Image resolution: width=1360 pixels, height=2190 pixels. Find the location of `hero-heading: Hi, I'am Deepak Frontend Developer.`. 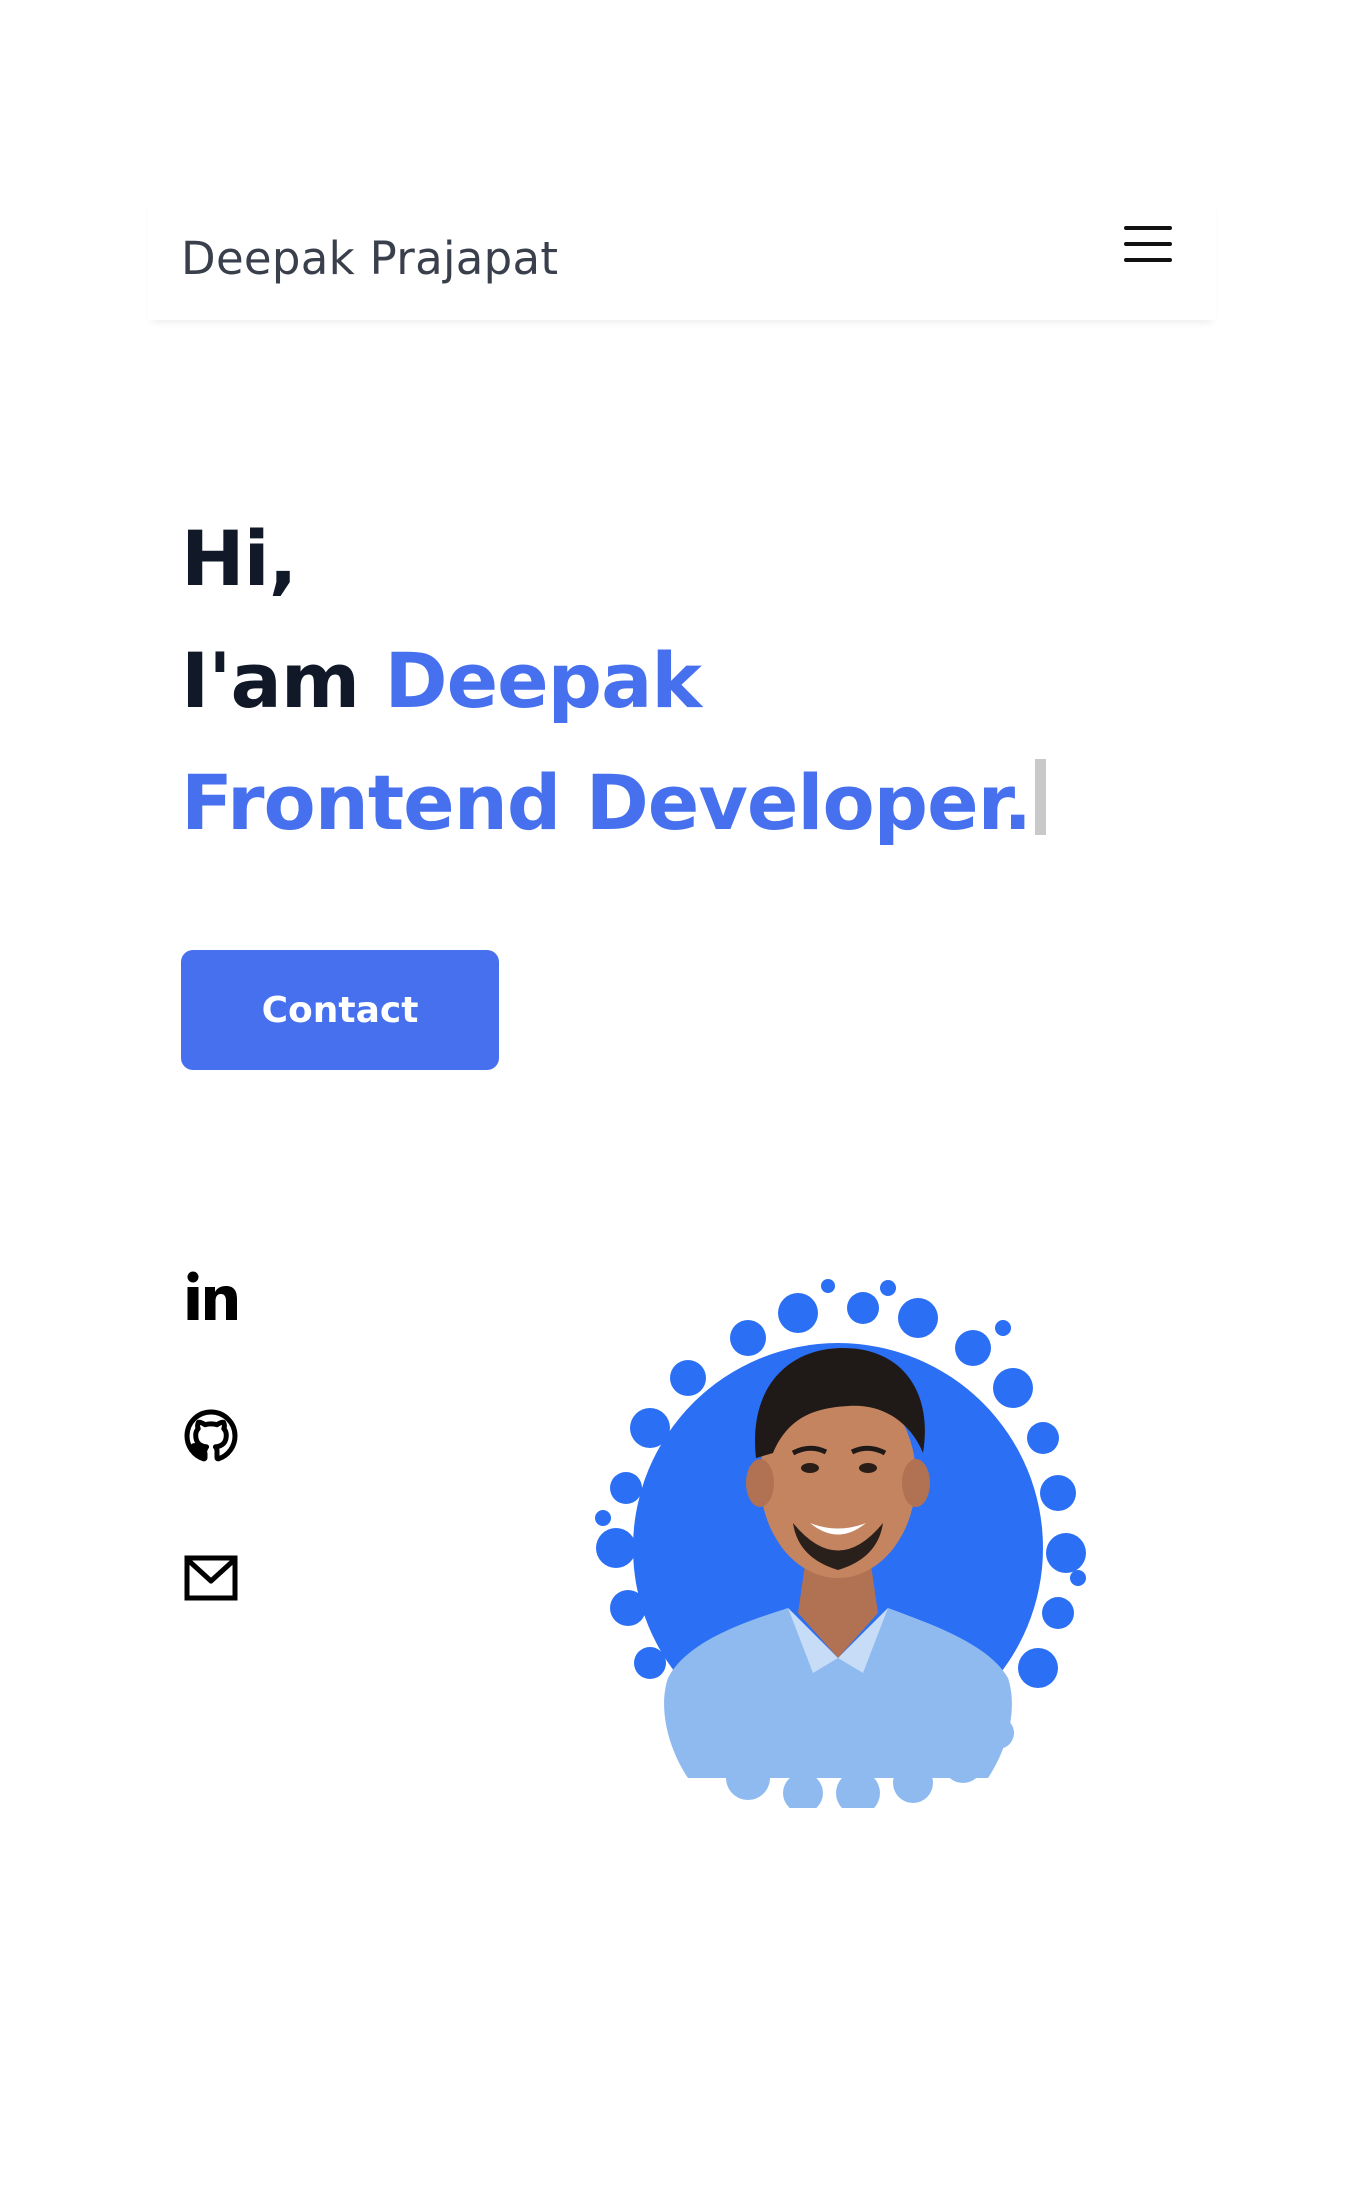

hero-heading: Hi, I'am Deepak Frontend Developer. is located at coordinates (614, 681).